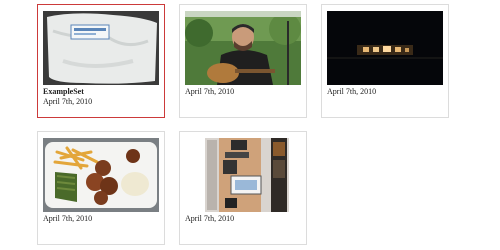 The height and width of the screenshot is (250, 500). Describe the element at coordinates (101, 175) in the screenshot. I see `food-plate-photo` at that location.